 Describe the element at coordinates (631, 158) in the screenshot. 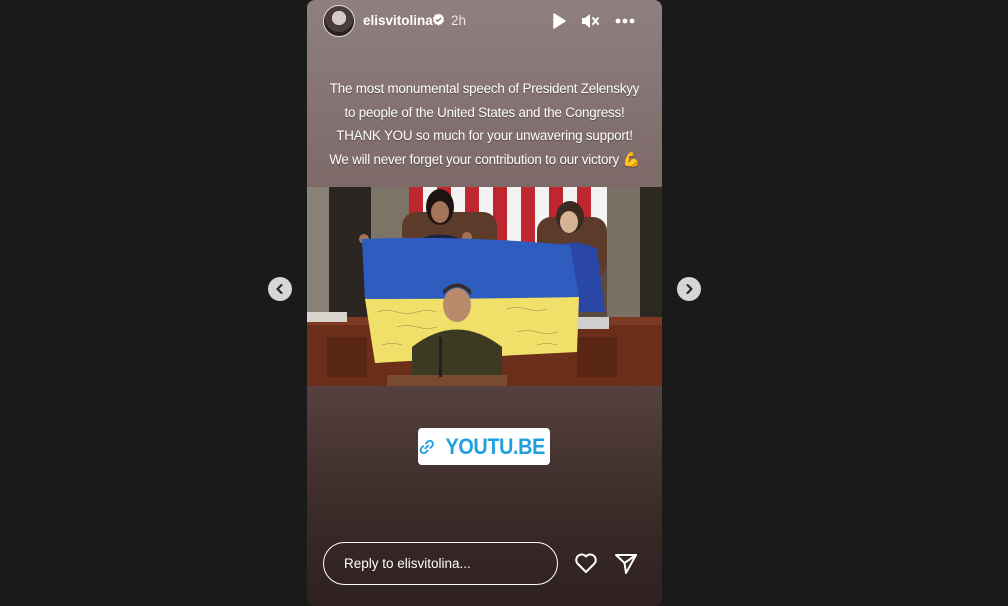

I see `flexed-biceps-emoji: 💪` at that location.